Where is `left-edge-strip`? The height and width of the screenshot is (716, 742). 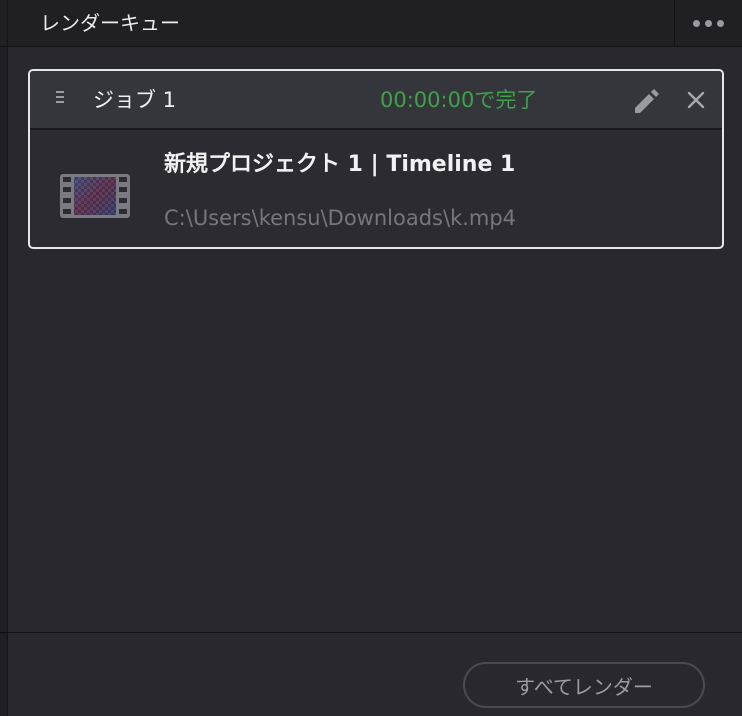 left-edge-strip is located at coordinates (4, 358).